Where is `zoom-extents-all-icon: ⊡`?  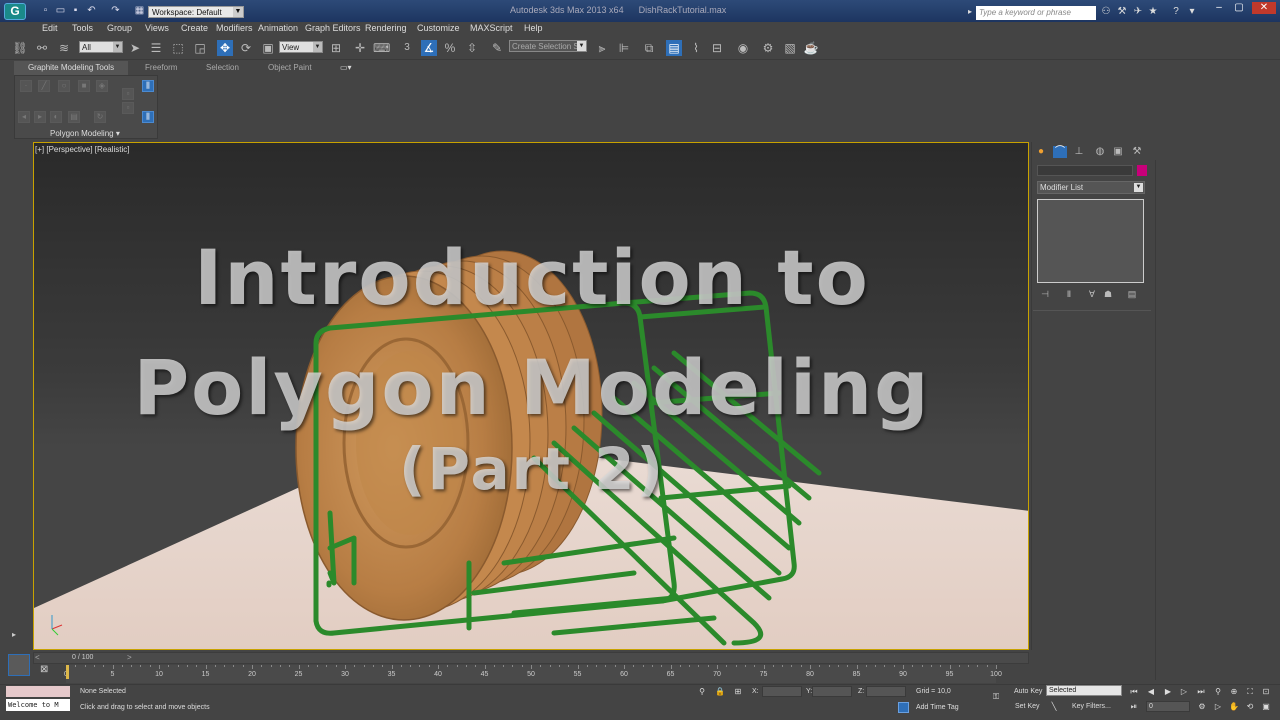
zoom-extents-all-icon: ⊡ is located at coordinates (1266, 691).